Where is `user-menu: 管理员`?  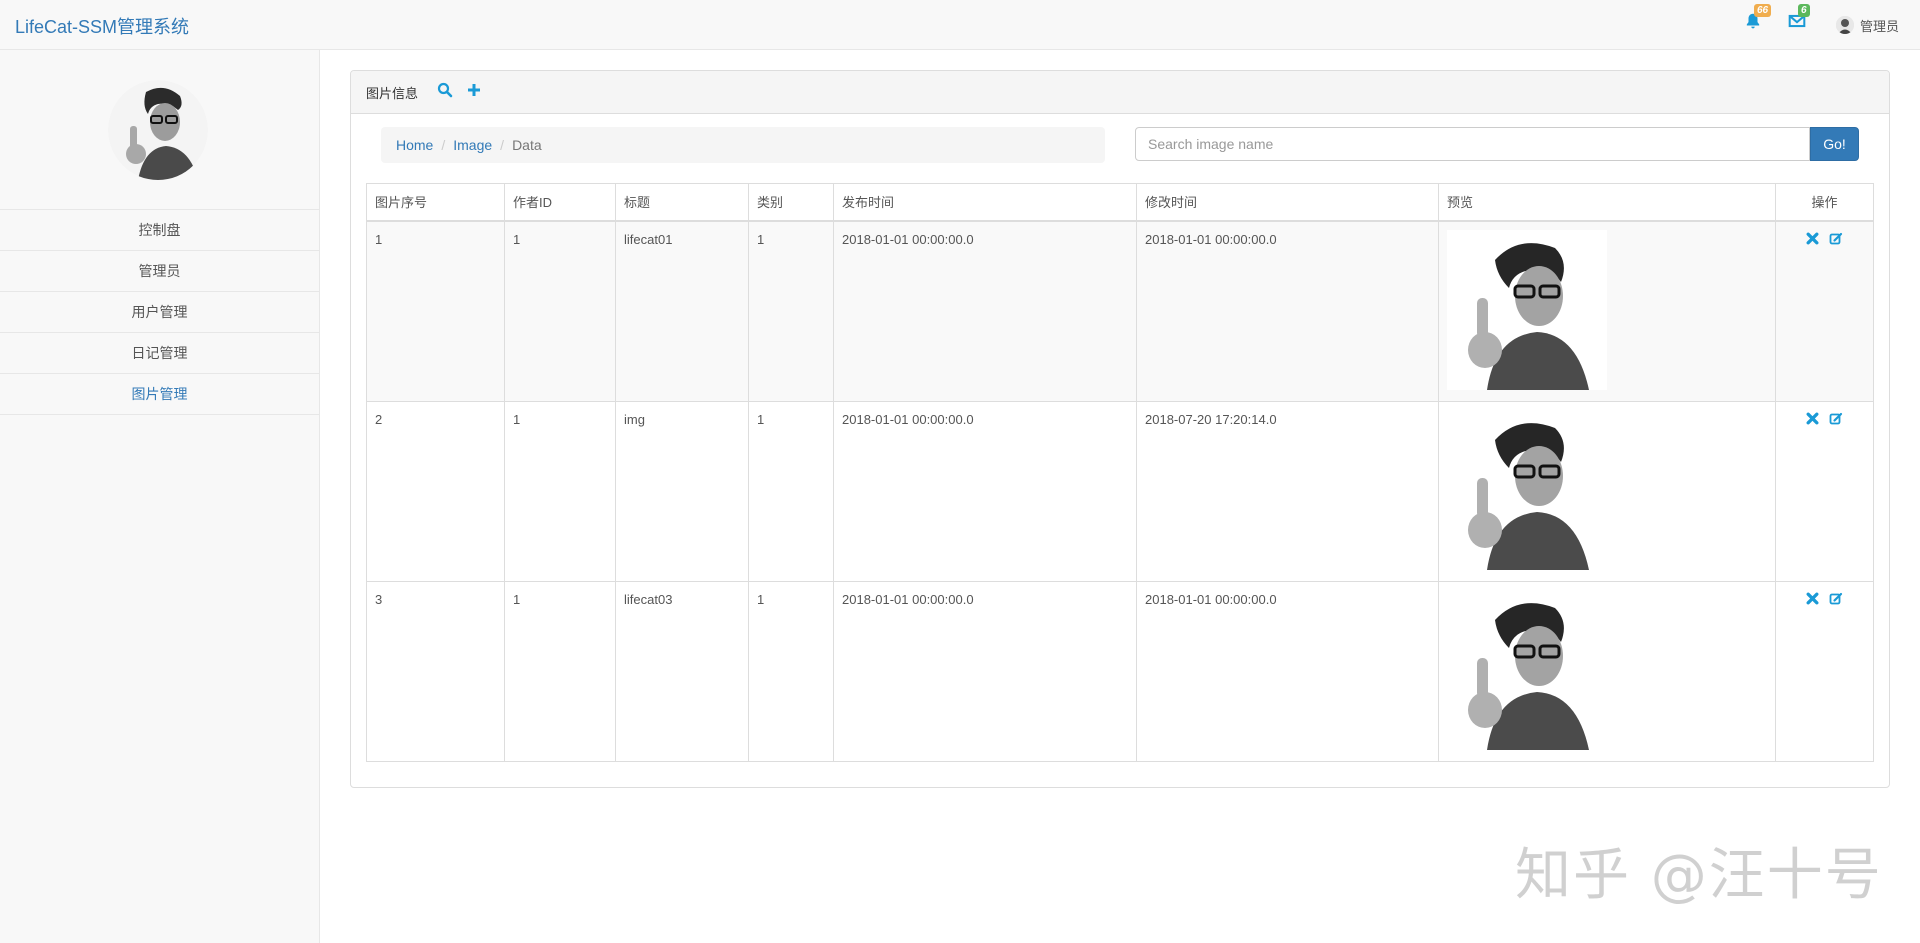
user-menu: 管理员 is located at coordinates (1867, 25).